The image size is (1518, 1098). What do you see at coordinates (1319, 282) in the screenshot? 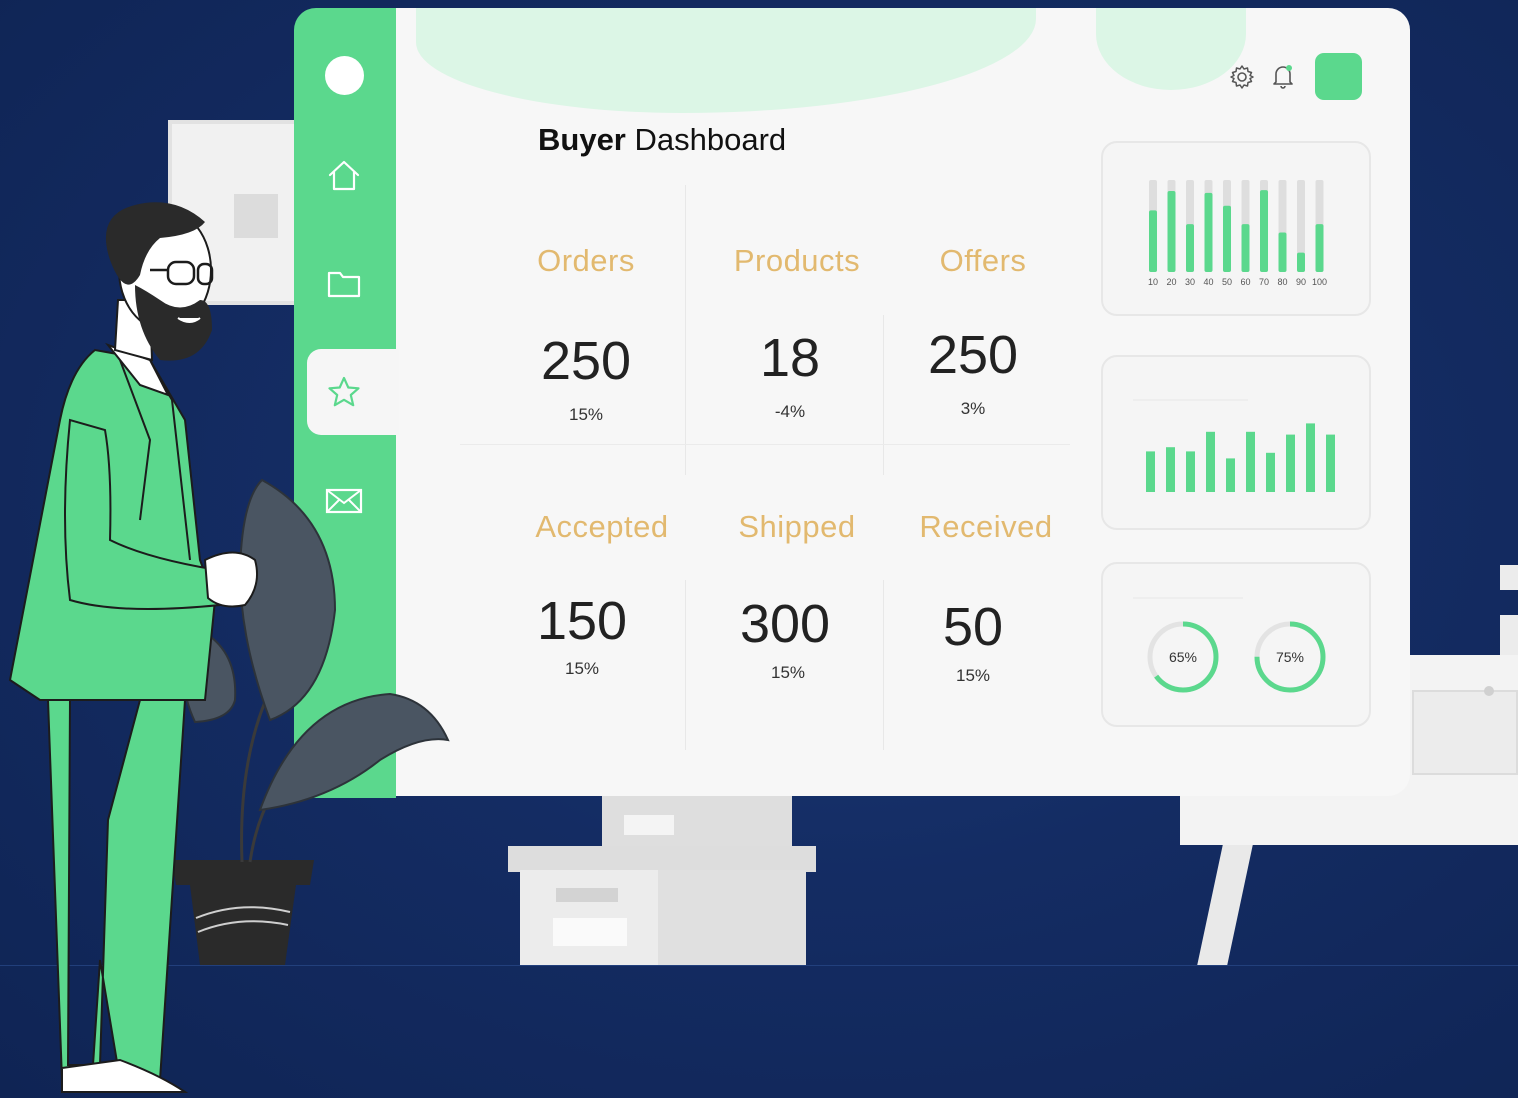
I see `x-tick-label: 100` at bounding box center [1319, 282].